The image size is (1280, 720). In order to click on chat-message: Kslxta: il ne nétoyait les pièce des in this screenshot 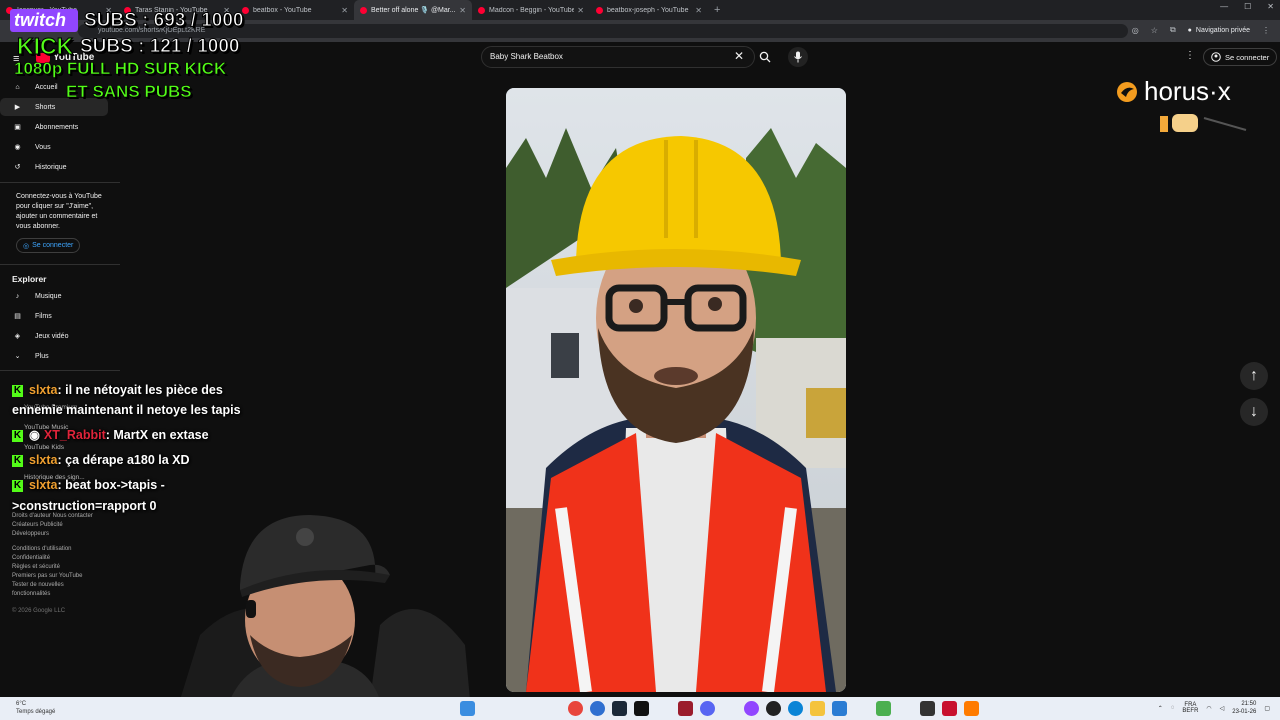, I will do `click(117, 390)`.